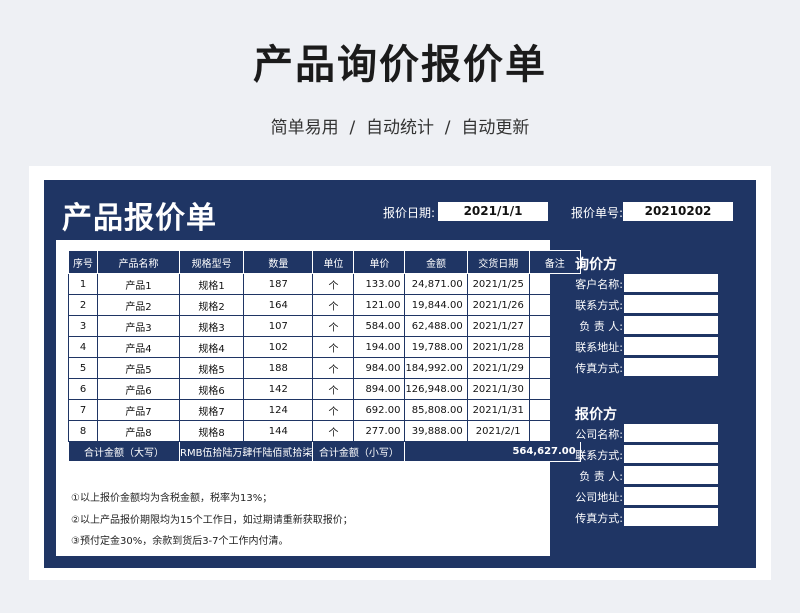  What do you see at coordinates (379, 326) in the screenshot?
I see `table-cell: 584.00` at bounding box center [379, 326].